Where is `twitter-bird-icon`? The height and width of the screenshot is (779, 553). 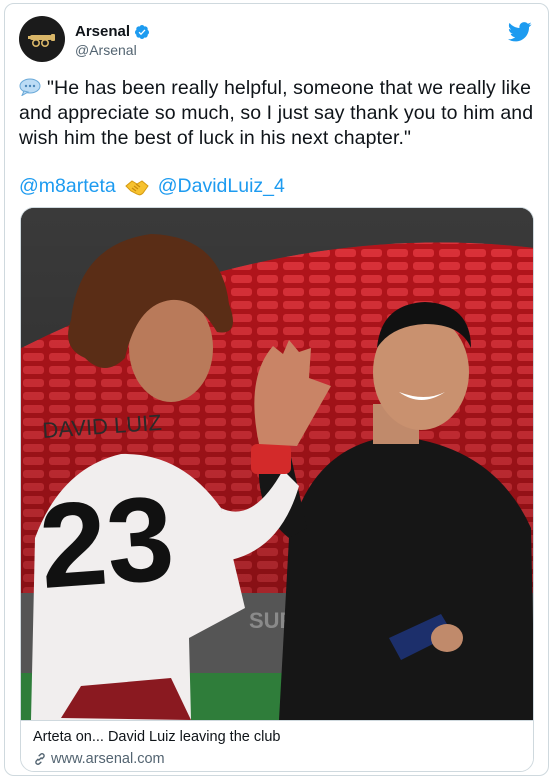 twitter-bird-icon is located at coordinates (520, 32).